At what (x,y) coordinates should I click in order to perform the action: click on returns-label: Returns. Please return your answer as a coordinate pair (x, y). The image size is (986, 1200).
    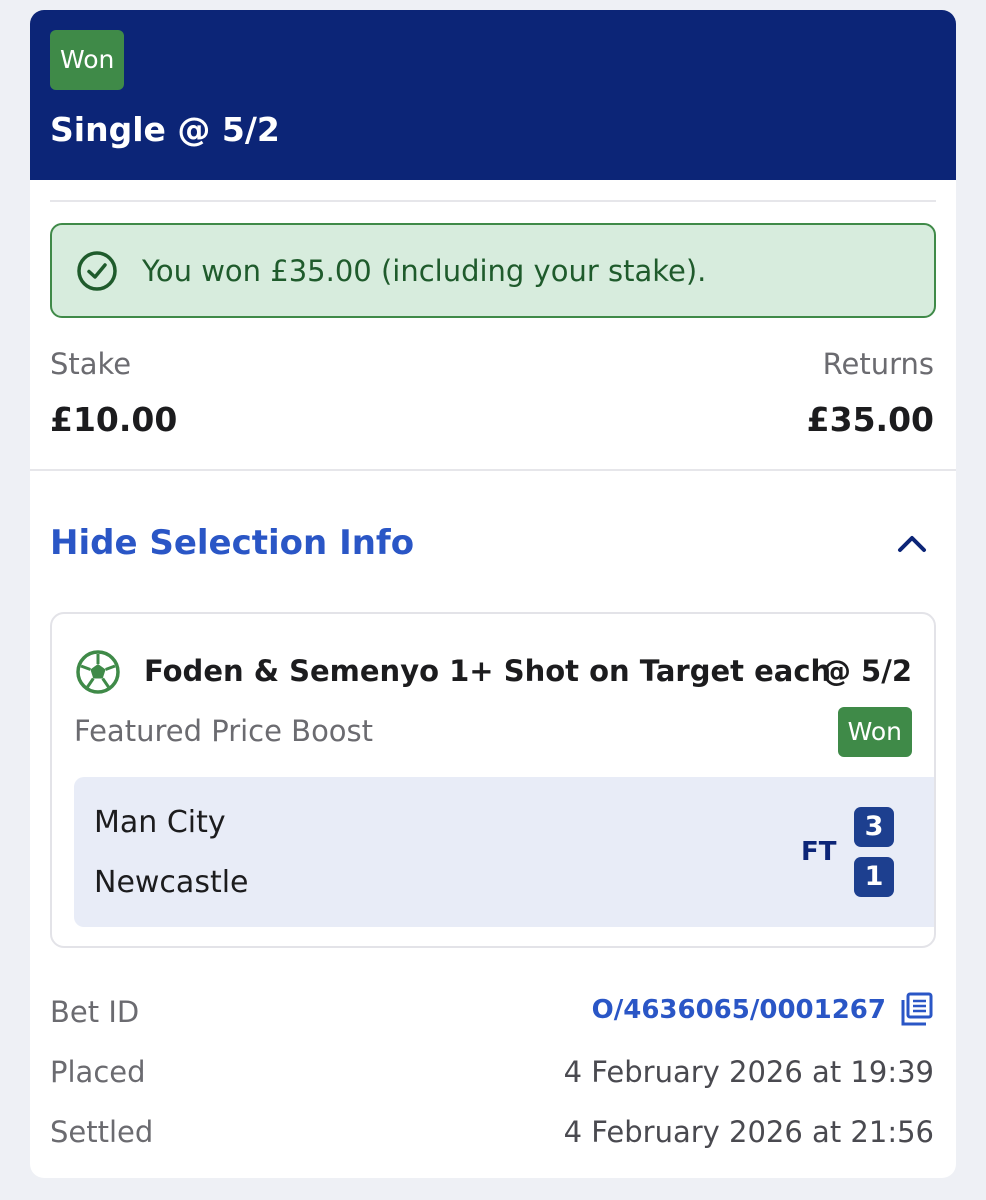
    Looking at the image, I should click on (878, 364).